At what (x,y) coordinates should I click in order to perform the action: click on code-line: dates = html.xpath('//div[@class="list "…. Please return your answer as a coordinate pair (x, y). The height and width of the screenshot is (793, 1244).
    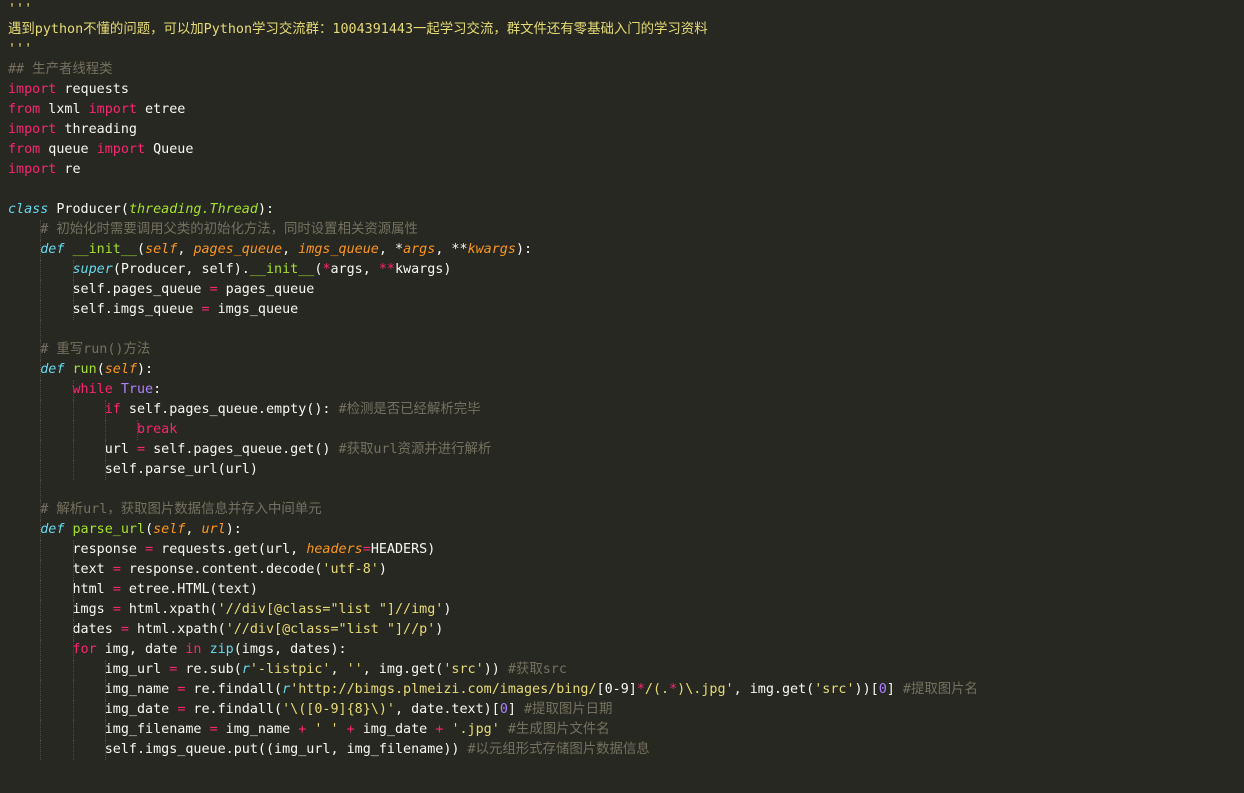
    Looking at the image, I should click on (622, 630).